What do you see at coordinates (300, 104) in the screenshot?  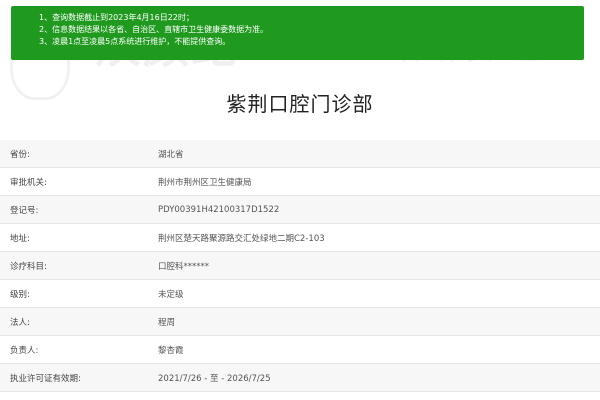 I see `page-title: 紫荆口腔门诊部` at bounding box center [300, 104].